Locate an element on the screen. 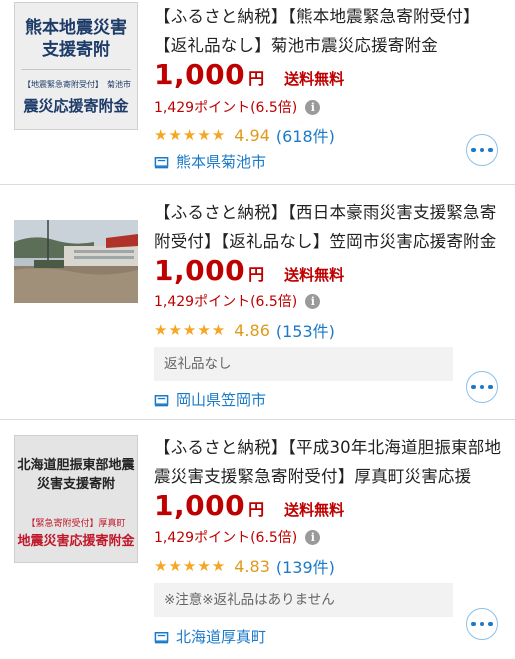 This screenshot has height=659, width=515. rating-row: ★★★★★ 4.94 (618件) is located at coordinates (244, 135).